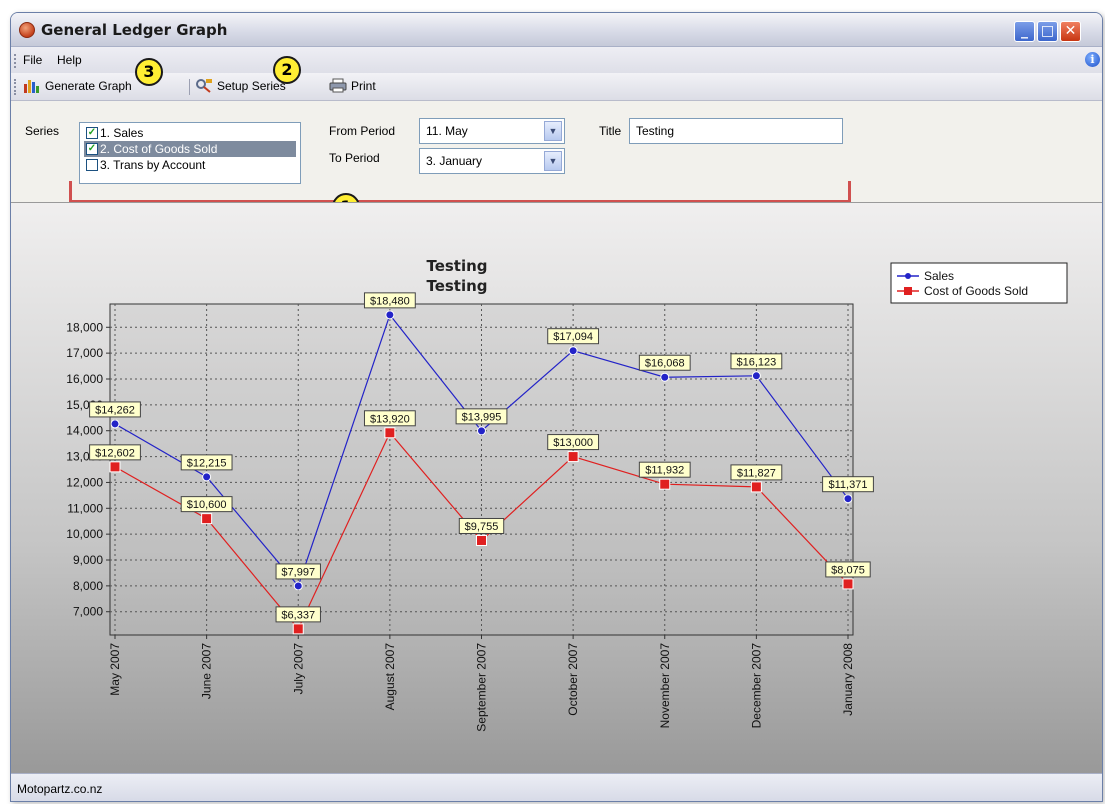  What do you see at coordinates (251, 86) in the screenshot?
I see `setup-series-label: Setup Series` at bounding box center [251, 86].